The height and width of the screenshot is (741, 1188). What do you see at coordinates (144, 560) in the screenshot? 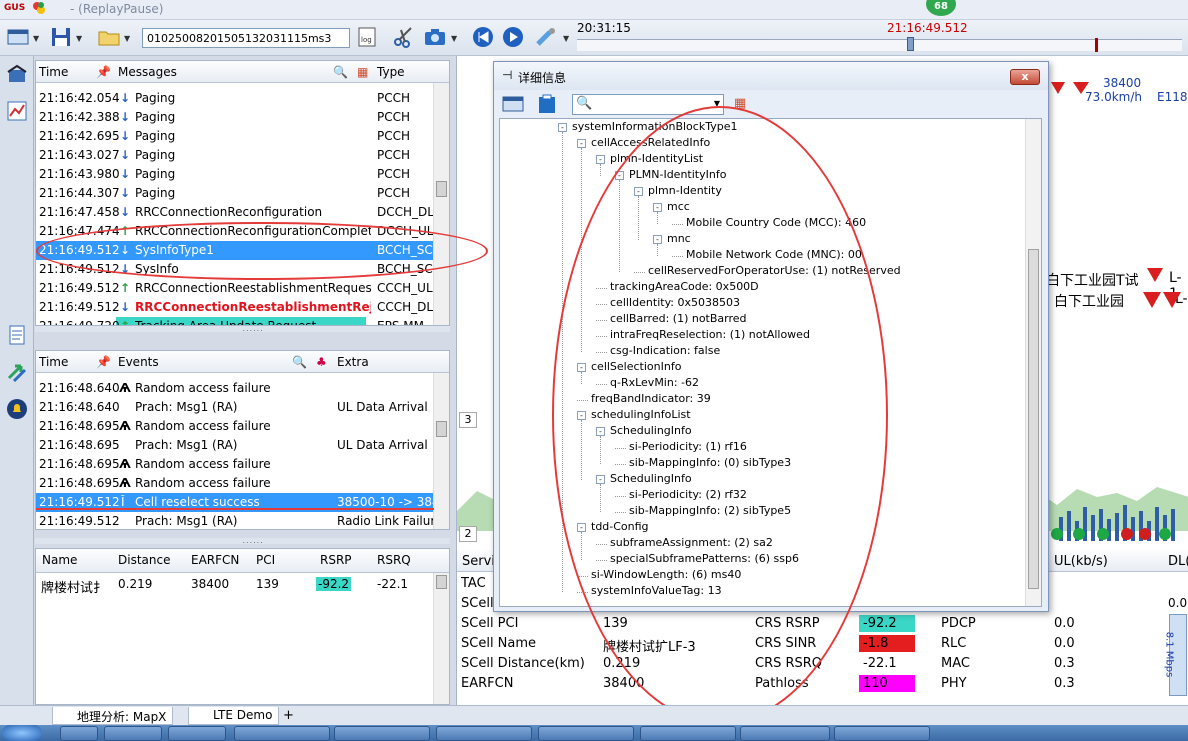
I see `col-header-distance: Distance` at bounding box center [144, 560].